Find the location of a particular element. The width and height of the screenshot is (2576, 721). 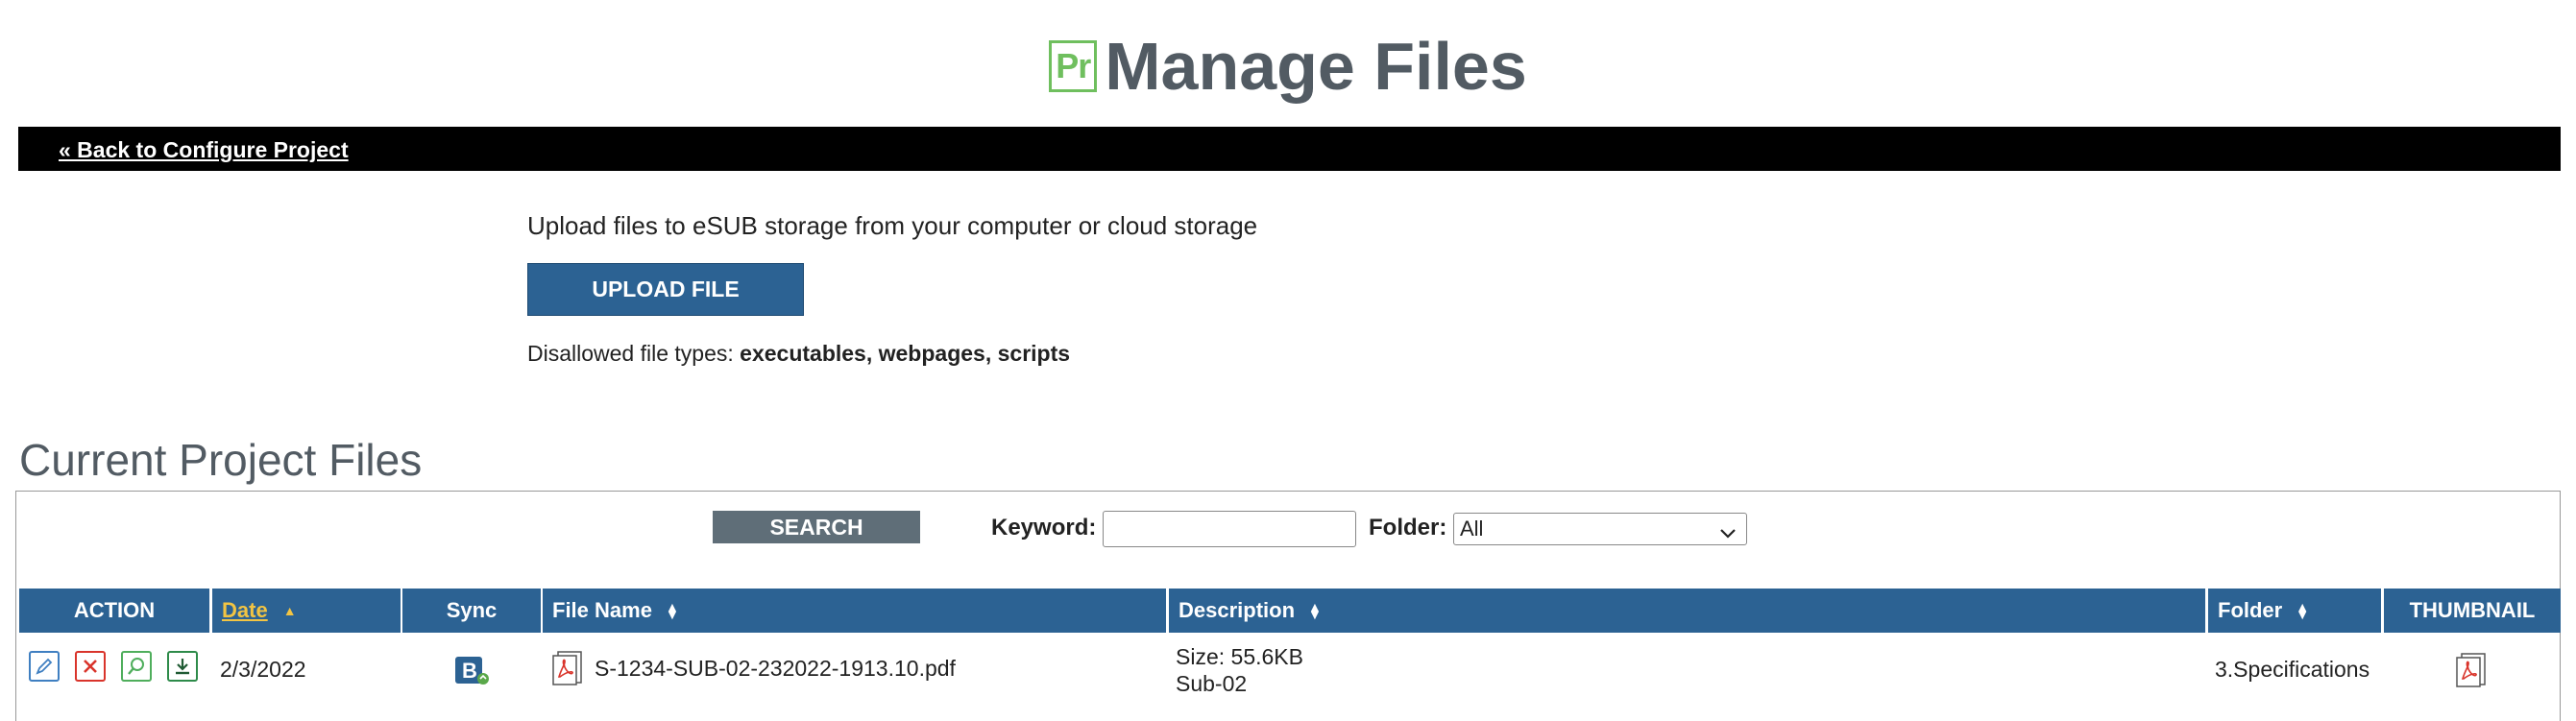

box-sync-icon: B is located at coordinates (472, 673).